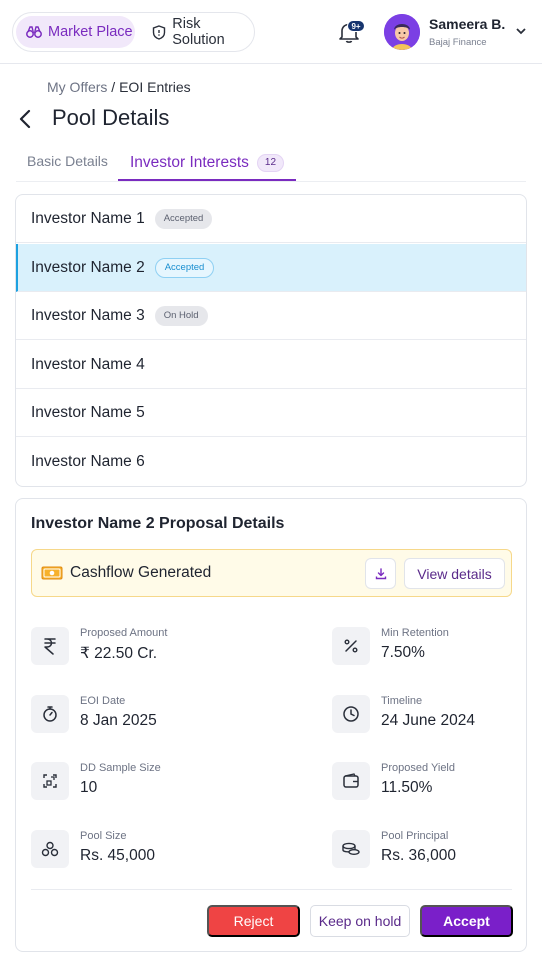  What do you see at coordinates (26, 119) in the screenshot?
I see `back-arrow-icon` at bounding box center [26, 119].